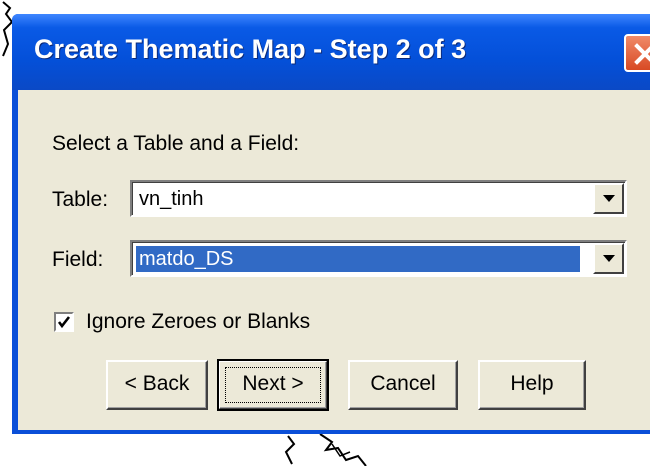 The image size is (650, 466). I want to click on cancel-button: Cancel, so click(403, 385).